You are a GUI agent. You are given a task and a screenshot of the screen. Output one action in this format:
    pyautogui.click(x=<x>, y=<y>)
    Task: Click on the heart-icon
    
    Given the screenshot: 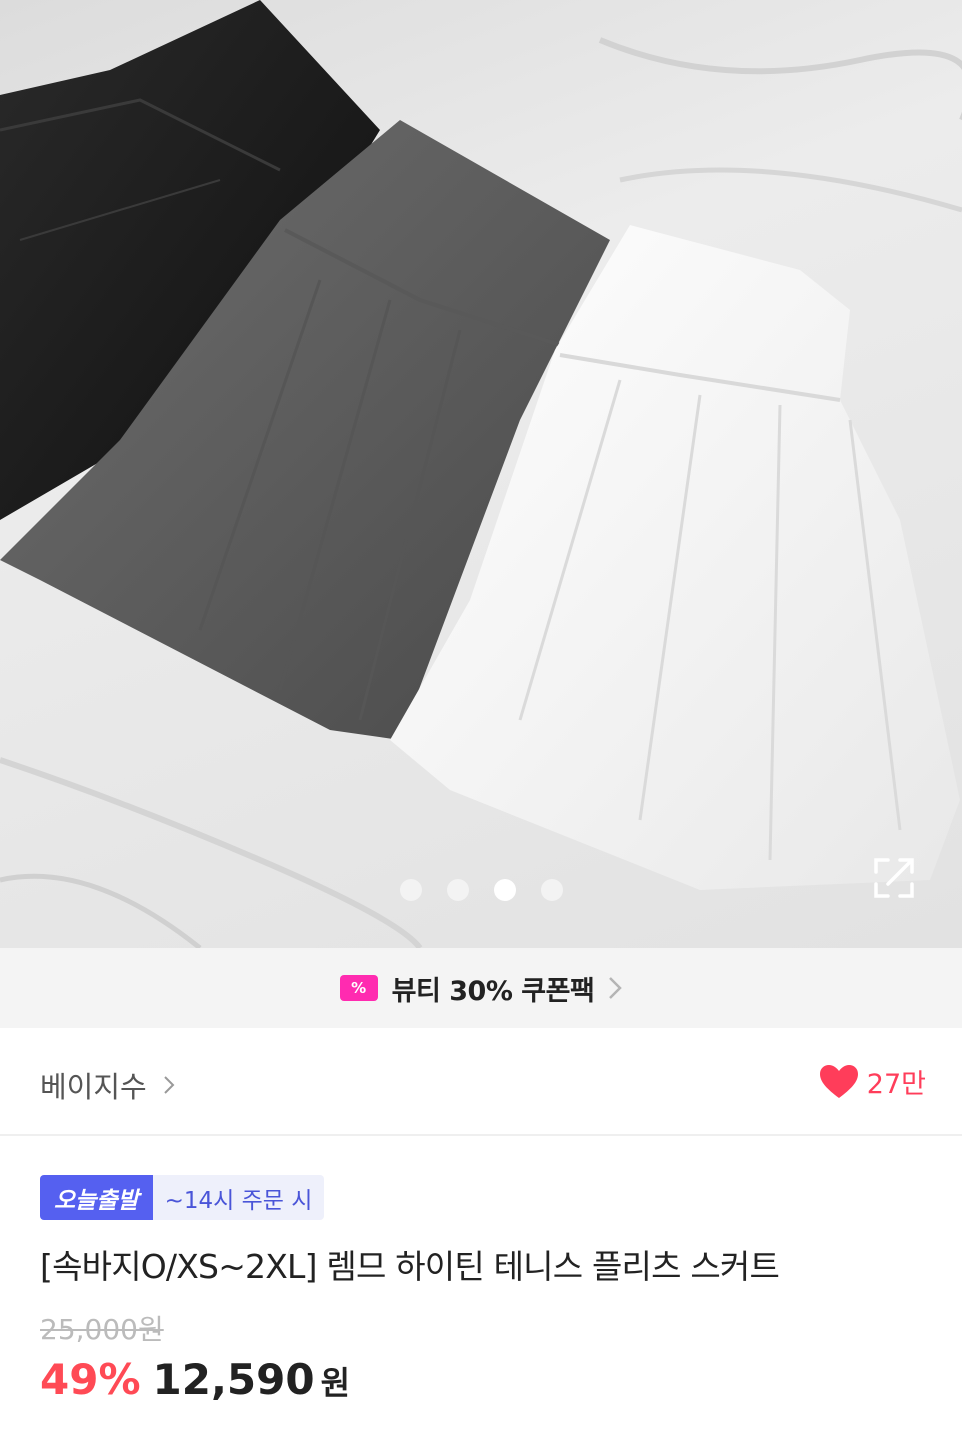 What is the action you would take?
    pyautogui.click(x=838, y=1081)
    